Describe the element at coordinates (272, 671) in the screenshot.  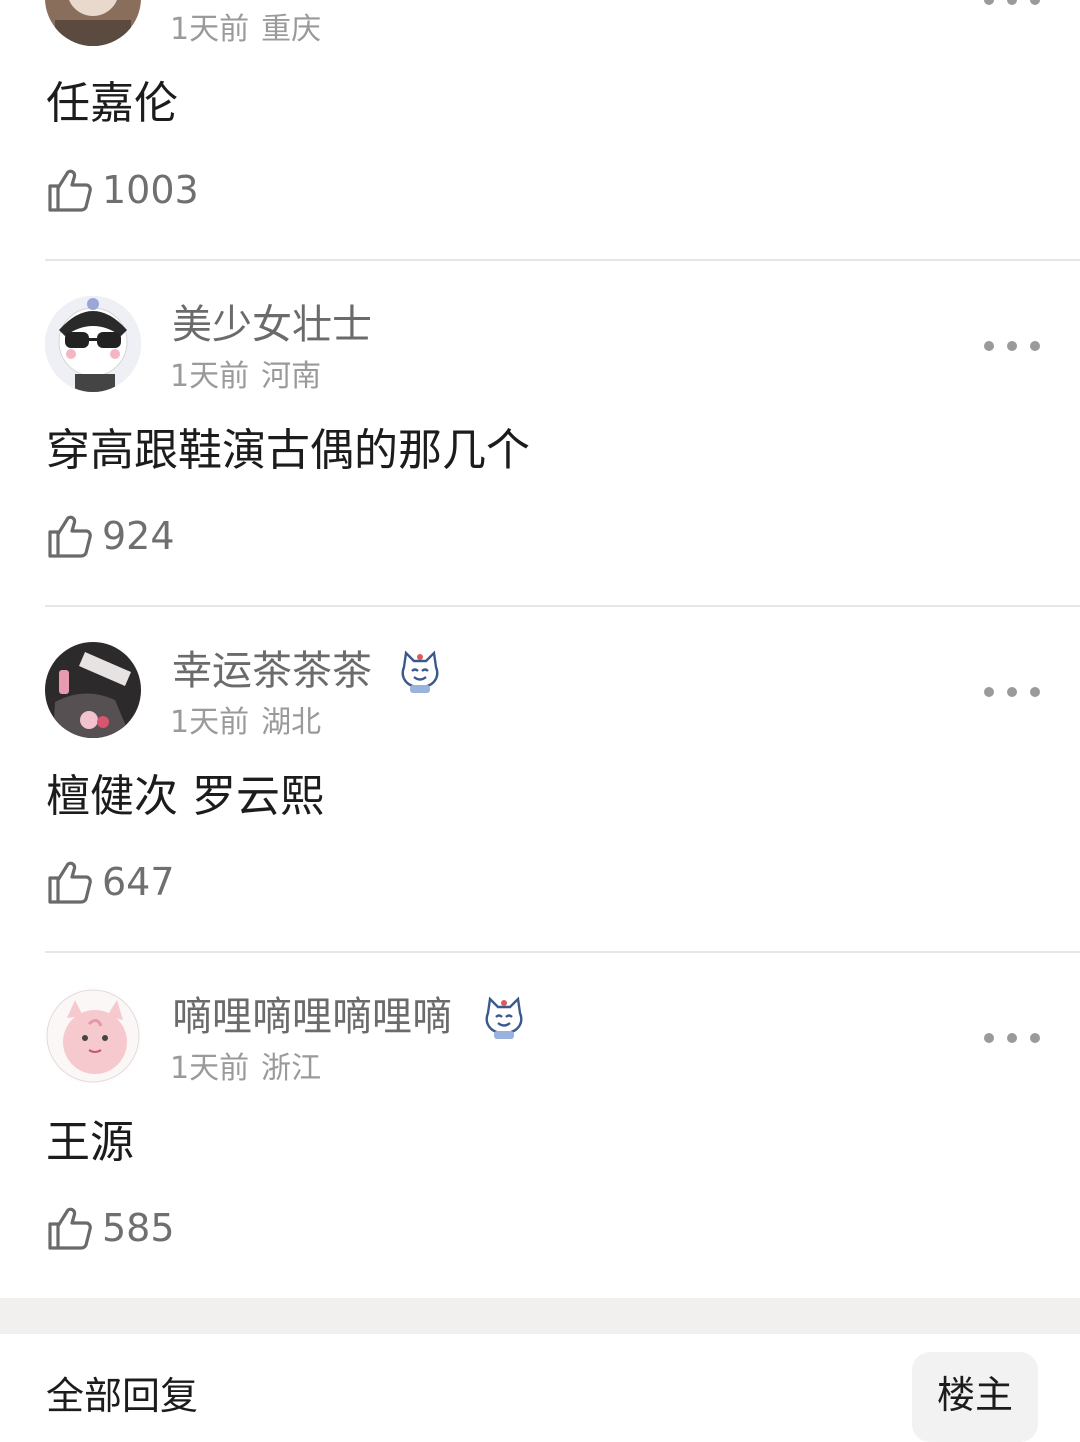
I see `username: 幸运茶茶茶` at that location.